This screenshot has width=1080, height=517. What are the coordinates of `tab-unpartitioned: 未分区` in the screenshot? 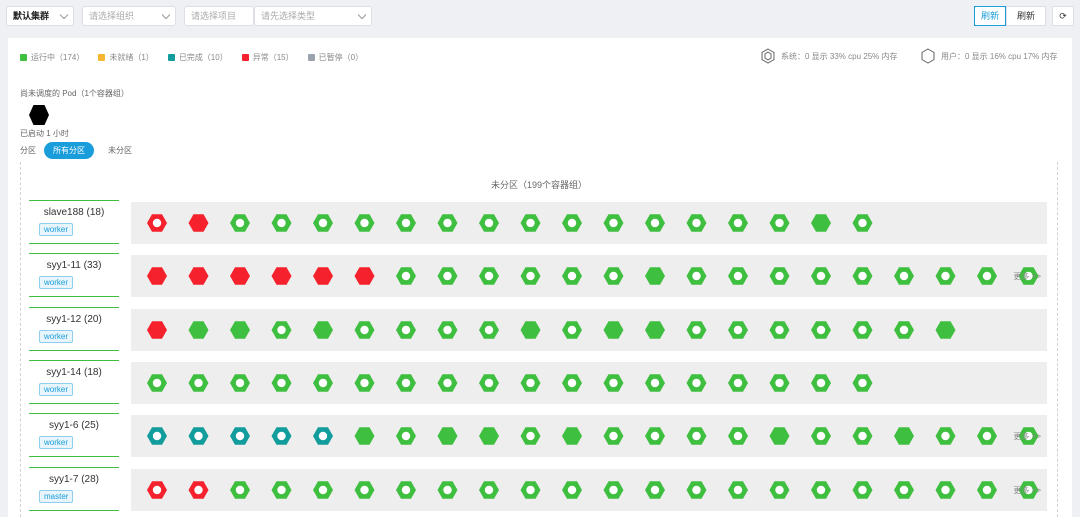 It's located at (120, 150).